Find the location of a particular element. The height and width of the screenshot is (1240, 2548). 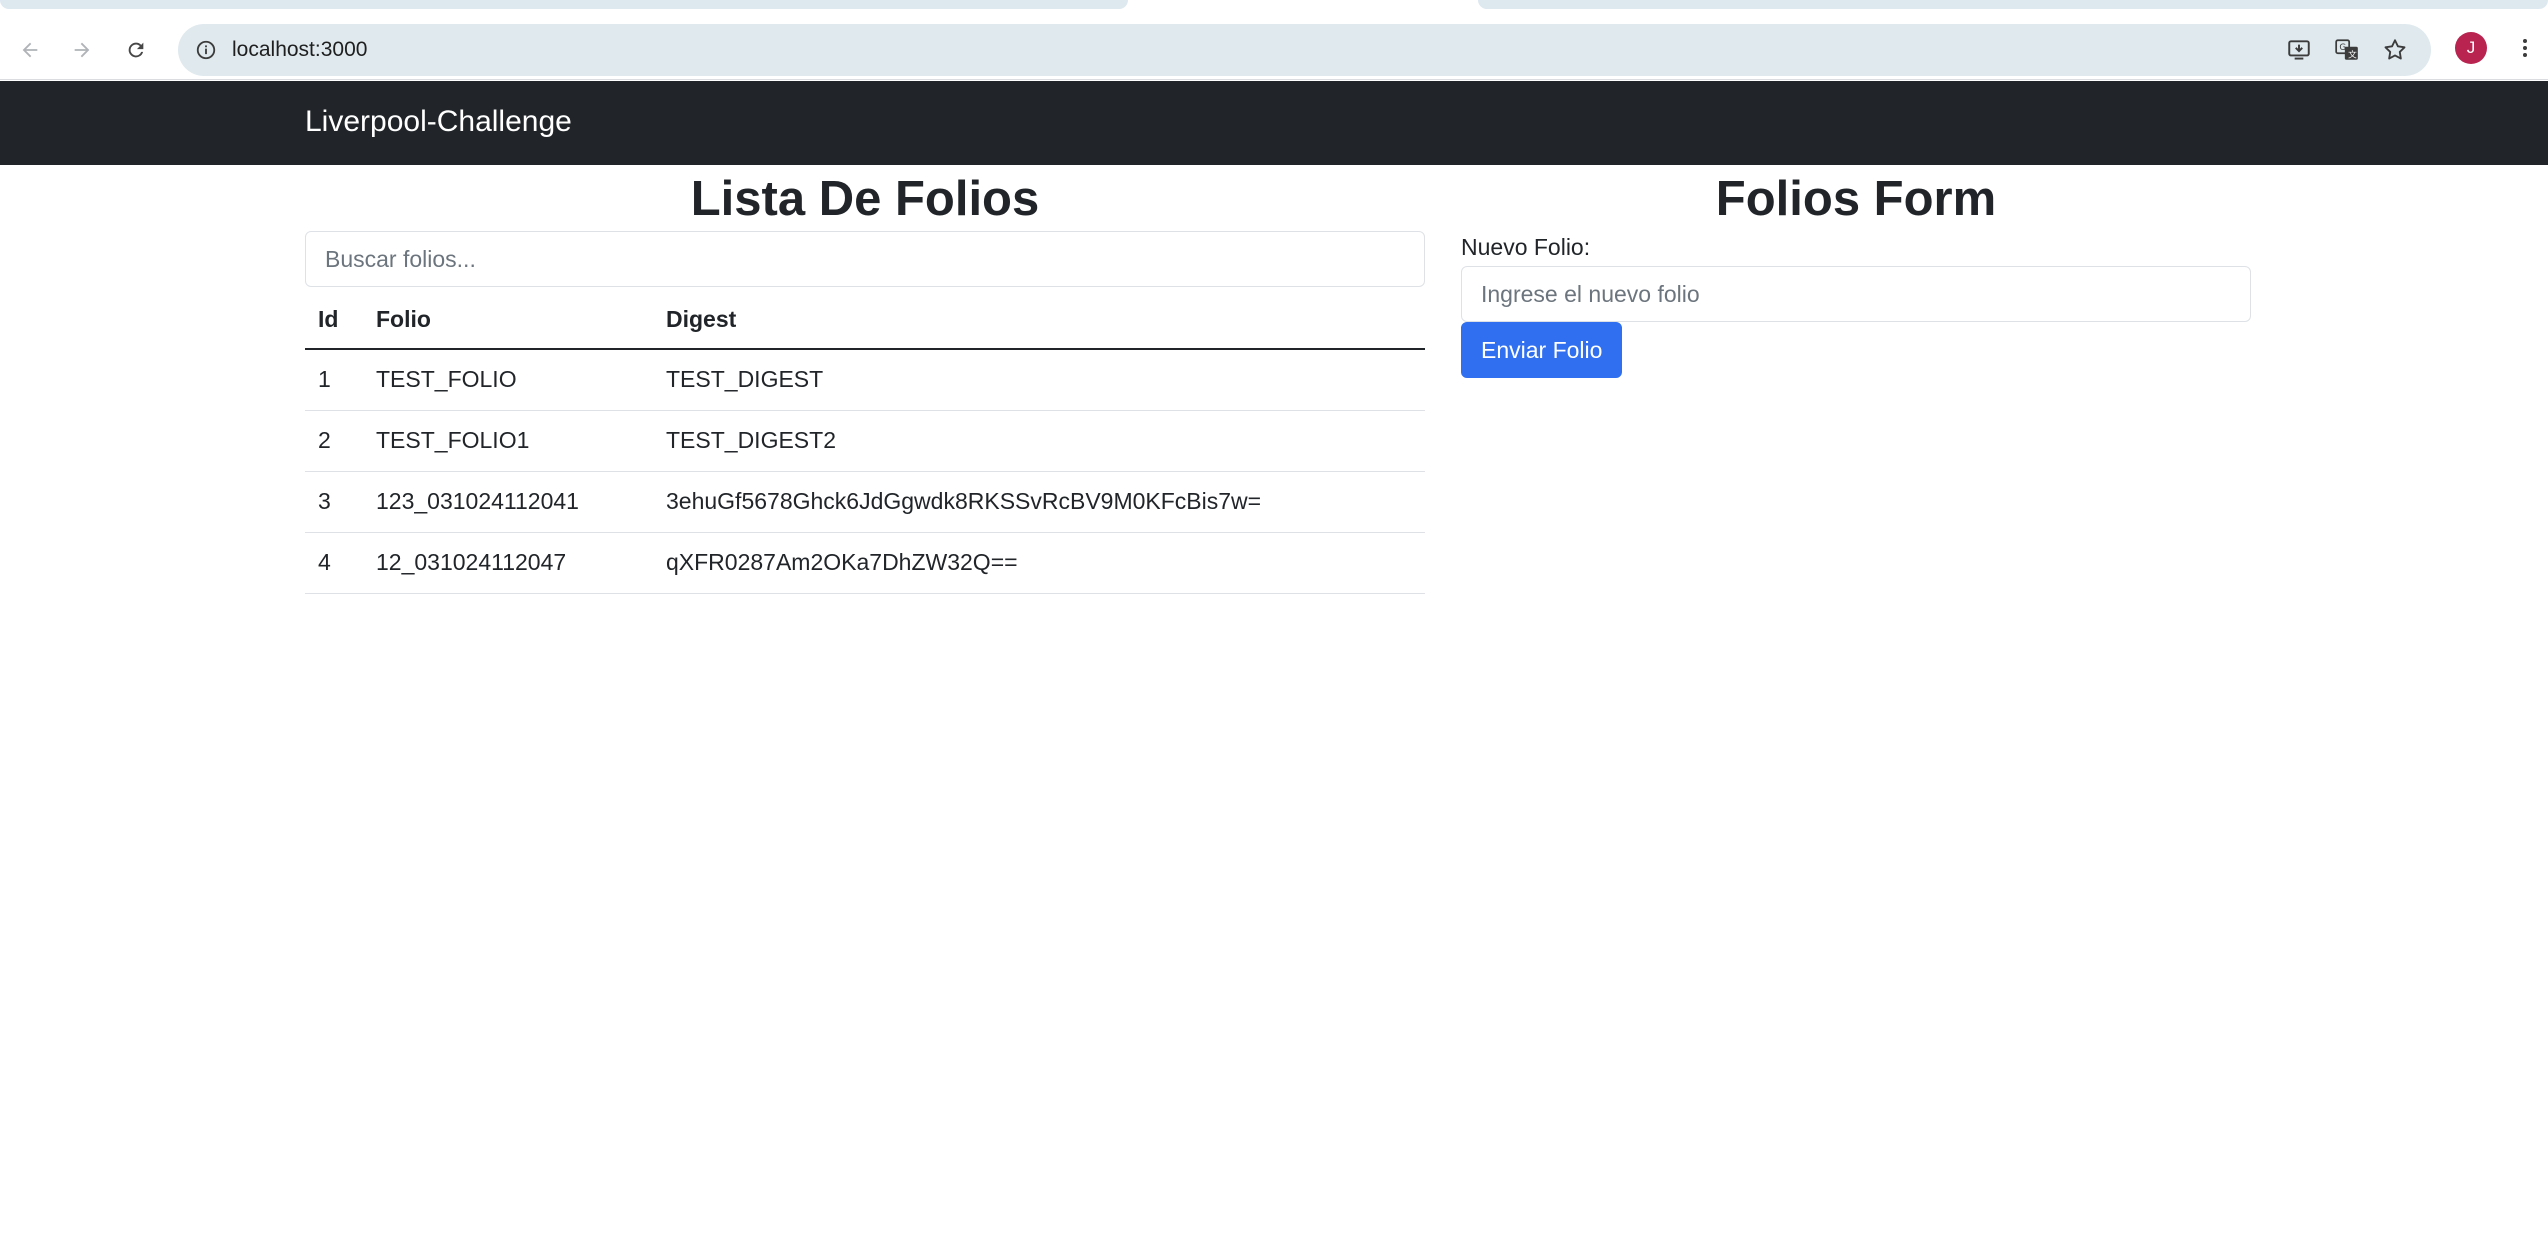

reload-icon is located at coordinates (136, 50).